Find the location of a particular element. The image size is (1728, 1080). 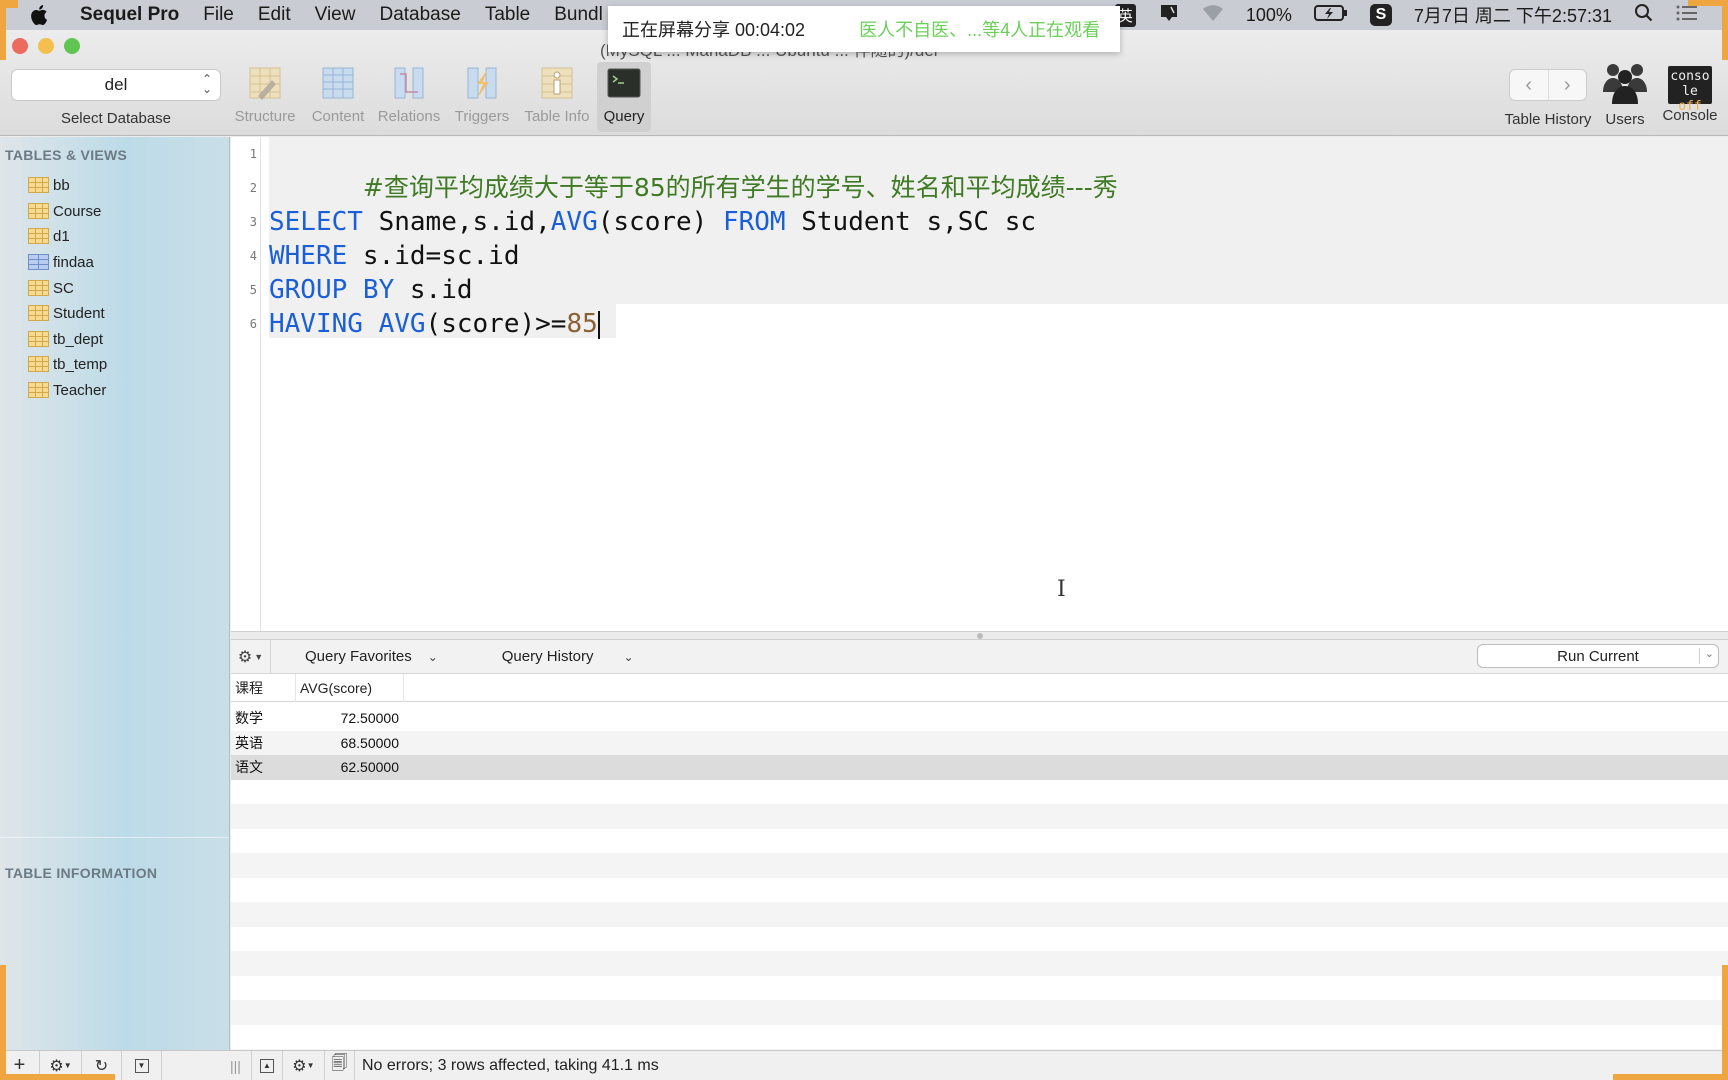

query-history-dropdown: Query History ⌄ is located at coordinates (568, 656).